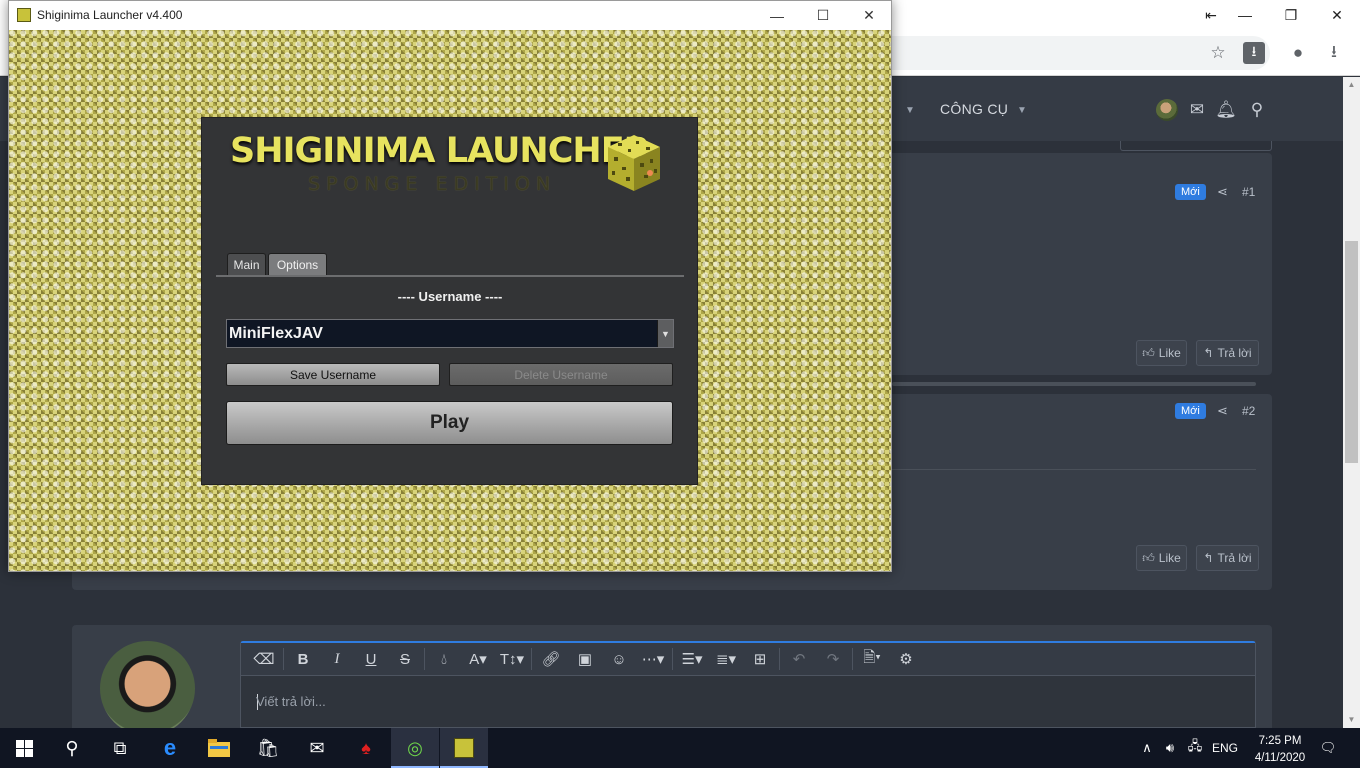 The image size is (1360, 768). Describe the element at coordinates (449, 423) in the screenshot. I see `play-button: Play` at that location.